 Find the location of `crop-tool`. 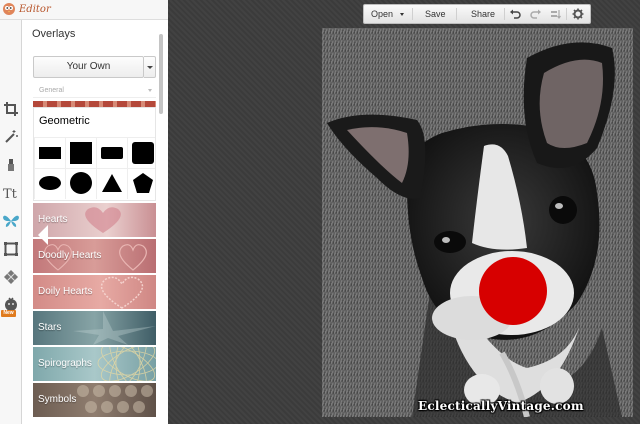

crop-tool is located at coordinates (11, 109).